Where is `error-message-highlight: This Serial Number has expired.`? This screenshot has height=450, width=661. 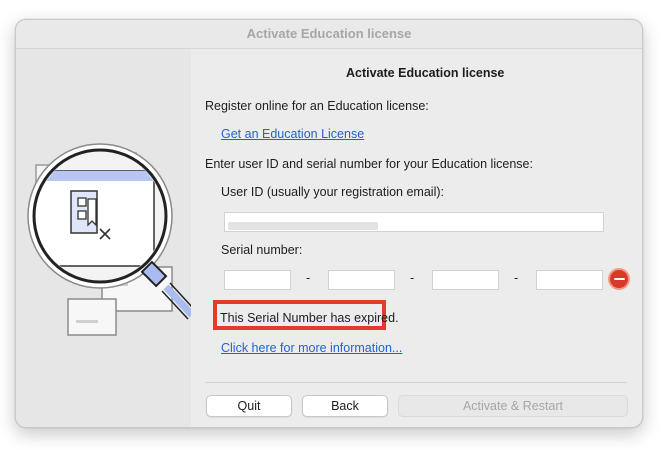
error-message-highlight: This Serial Number has expired. is located at coordinates (306, 315).